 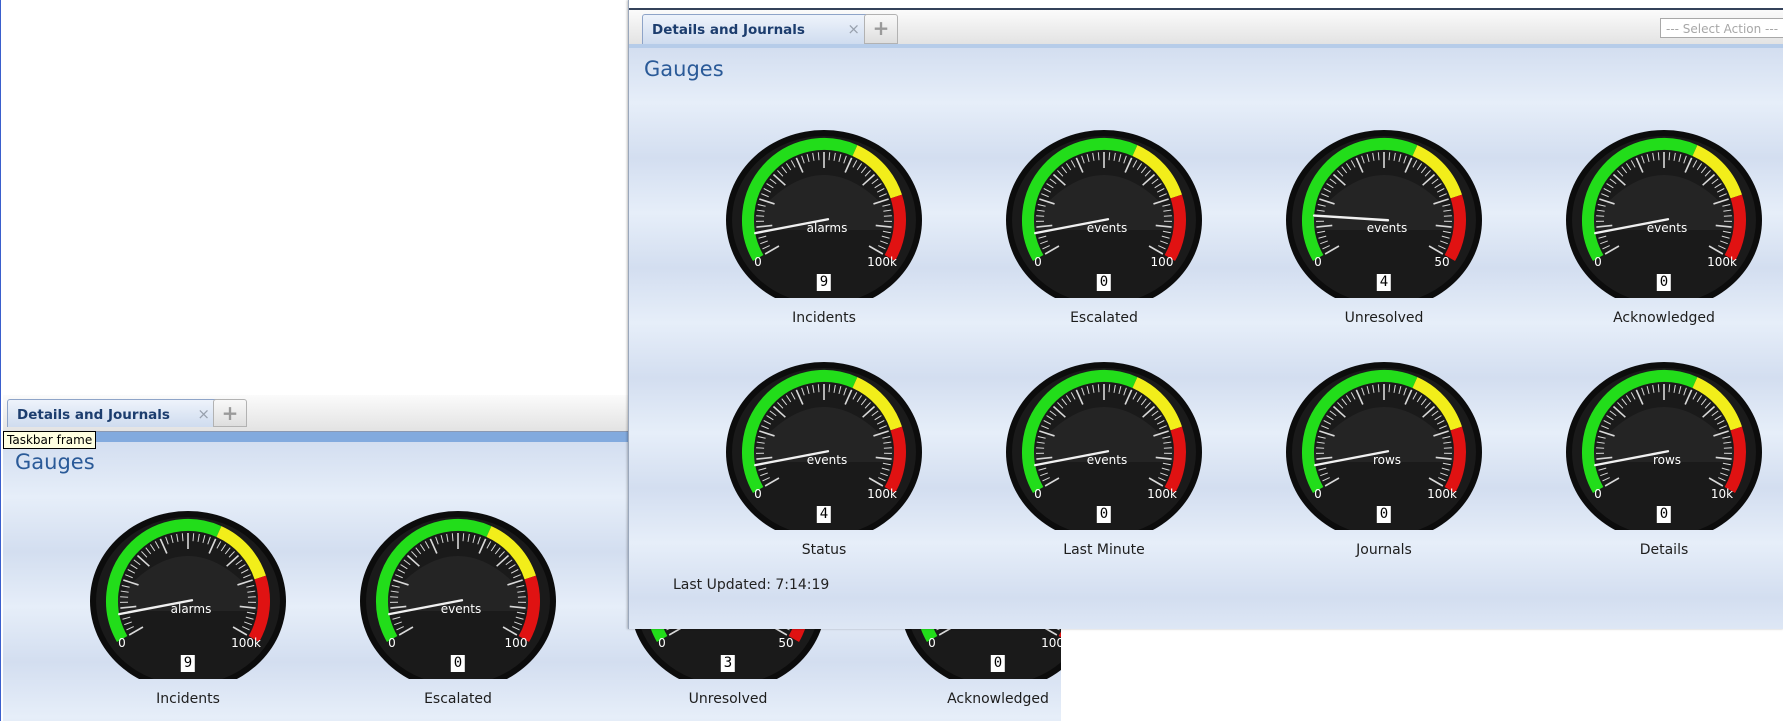 What do you see at coordinates (50, 440) in the screenshot?
I see `taskbar-frame-tooltip: Taskbar frame` at bounding box center [50, 440].